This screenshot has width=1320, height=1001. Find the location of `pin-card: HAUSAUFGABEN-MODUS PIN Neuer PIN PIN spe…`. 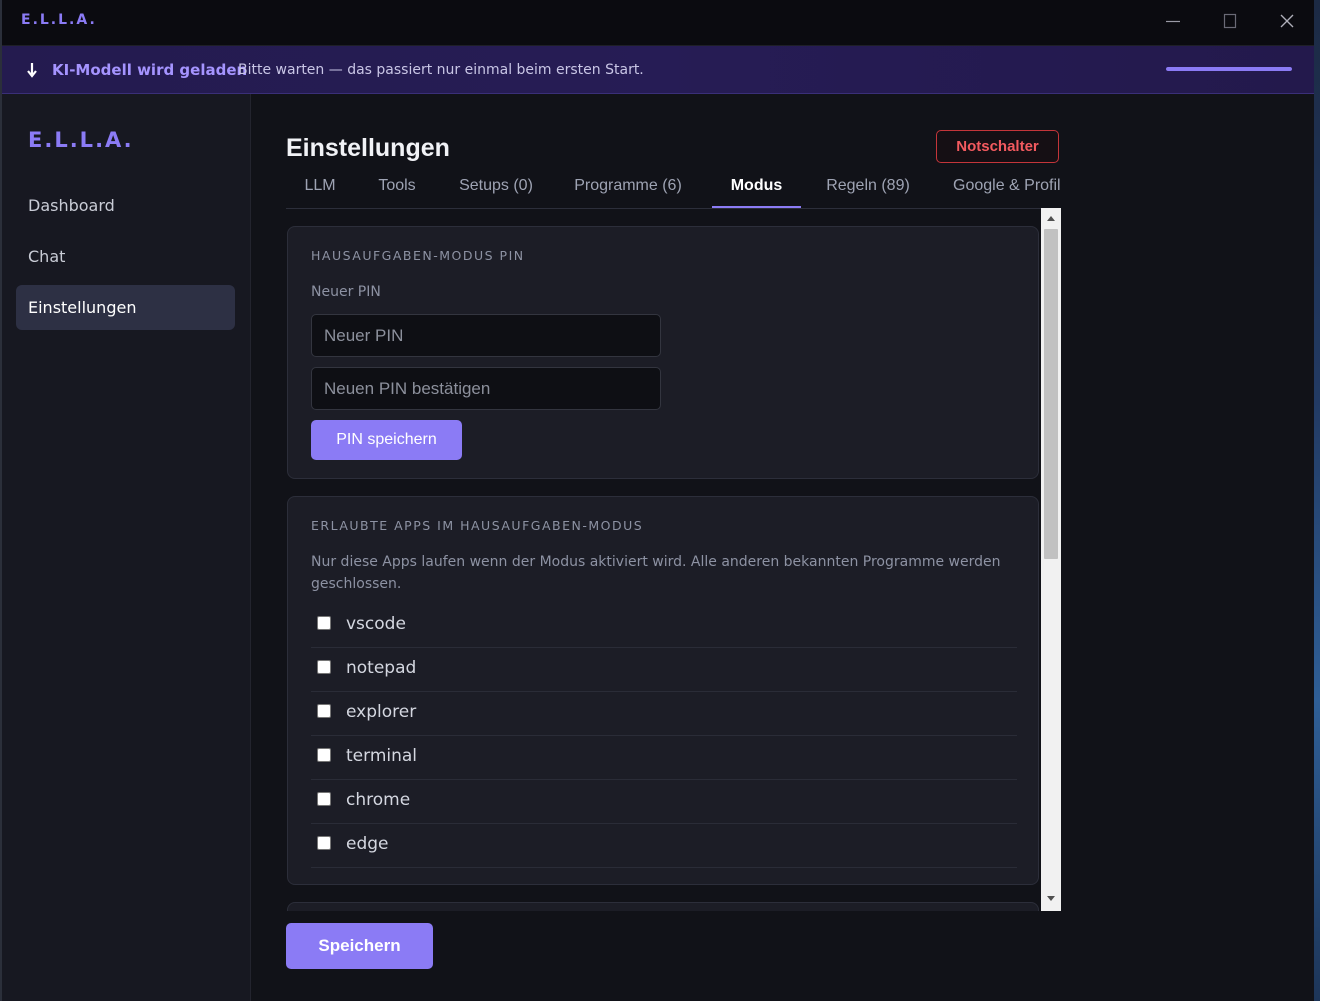

pin-card: HAUSAUFGABEN-MODUS PIN Neuer PIN PIN spe… is located at coordinates (663, 352).